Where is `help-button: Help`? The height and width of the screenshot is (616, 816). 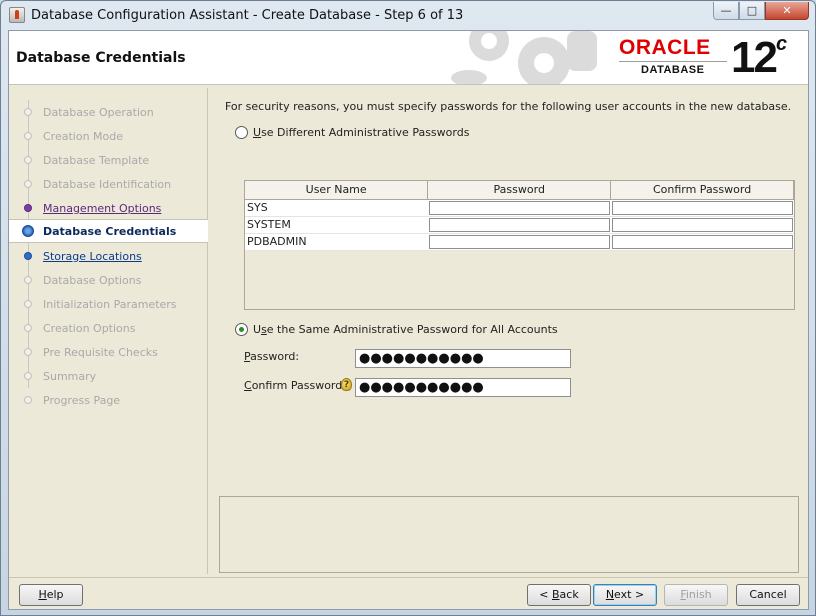
help-button: Help is located at coordinates (51, 595).